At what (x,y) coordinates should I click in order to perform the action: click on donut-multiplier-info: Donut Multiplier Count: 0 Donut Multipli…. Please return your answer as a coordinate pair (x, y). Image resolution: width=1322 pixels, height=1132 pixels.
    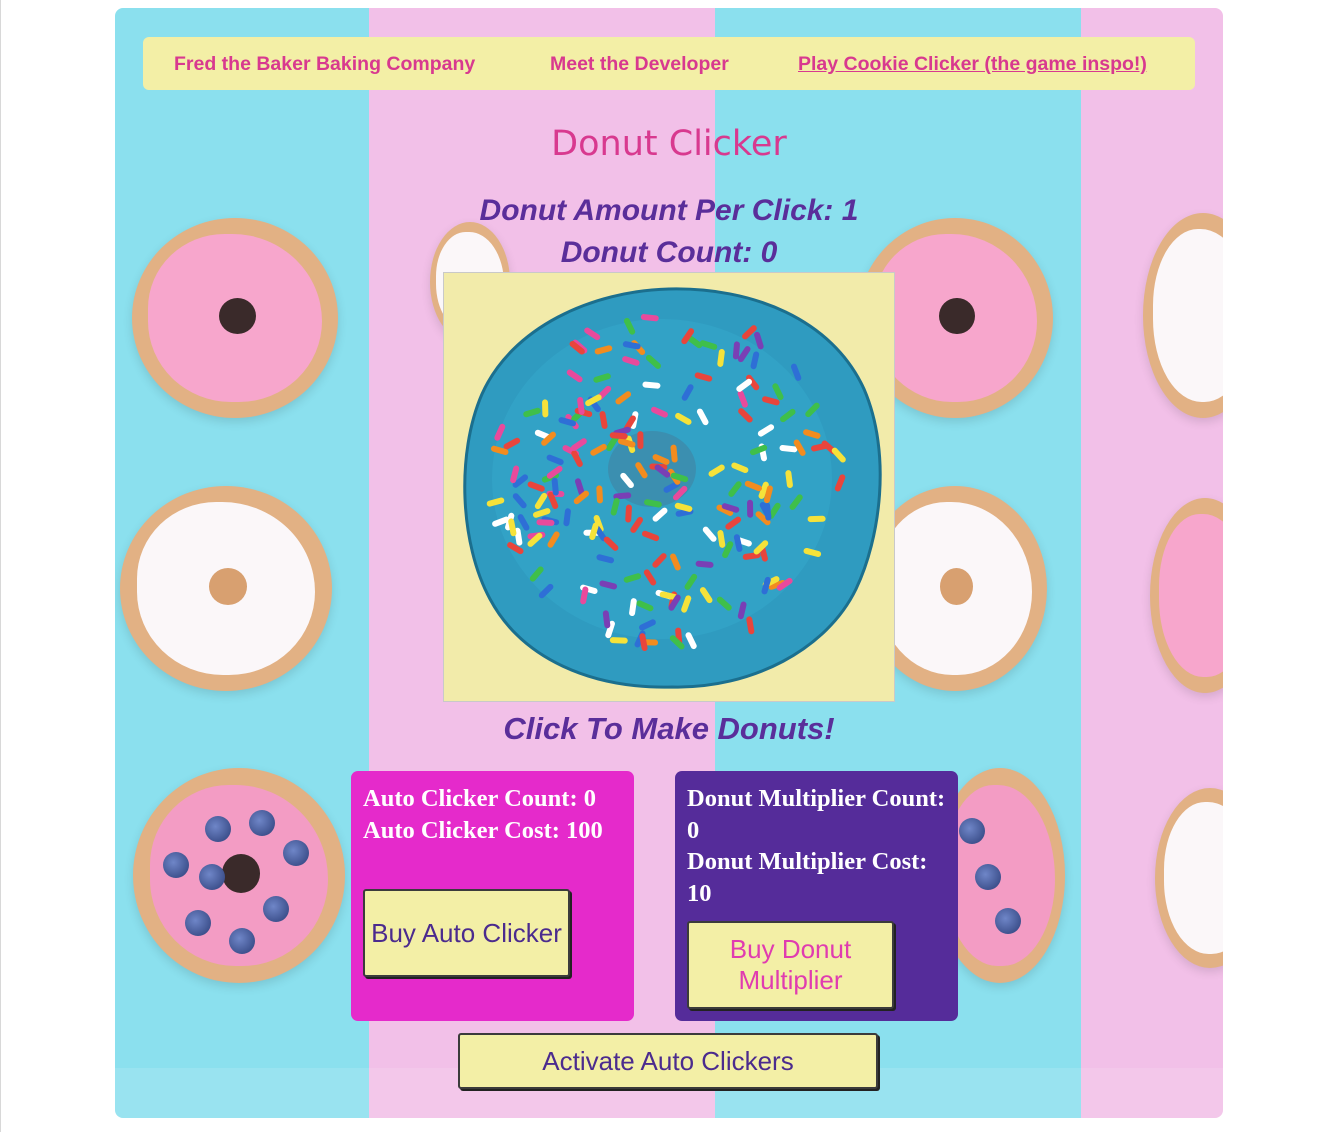
    Looking at the image, I should click on (818, 846).